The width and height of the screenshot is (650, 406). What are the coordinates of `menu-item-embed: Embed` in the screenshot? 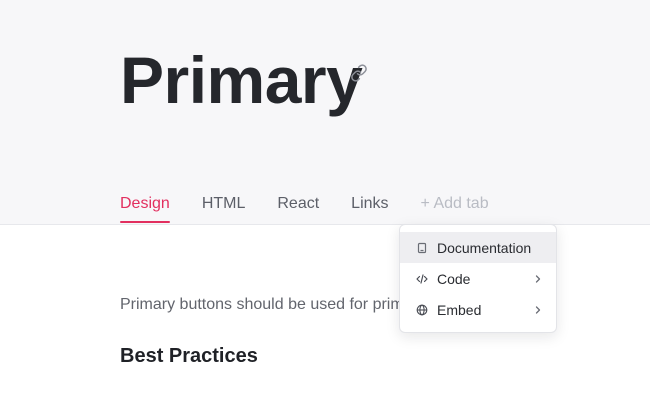 It's located at (478, 309).